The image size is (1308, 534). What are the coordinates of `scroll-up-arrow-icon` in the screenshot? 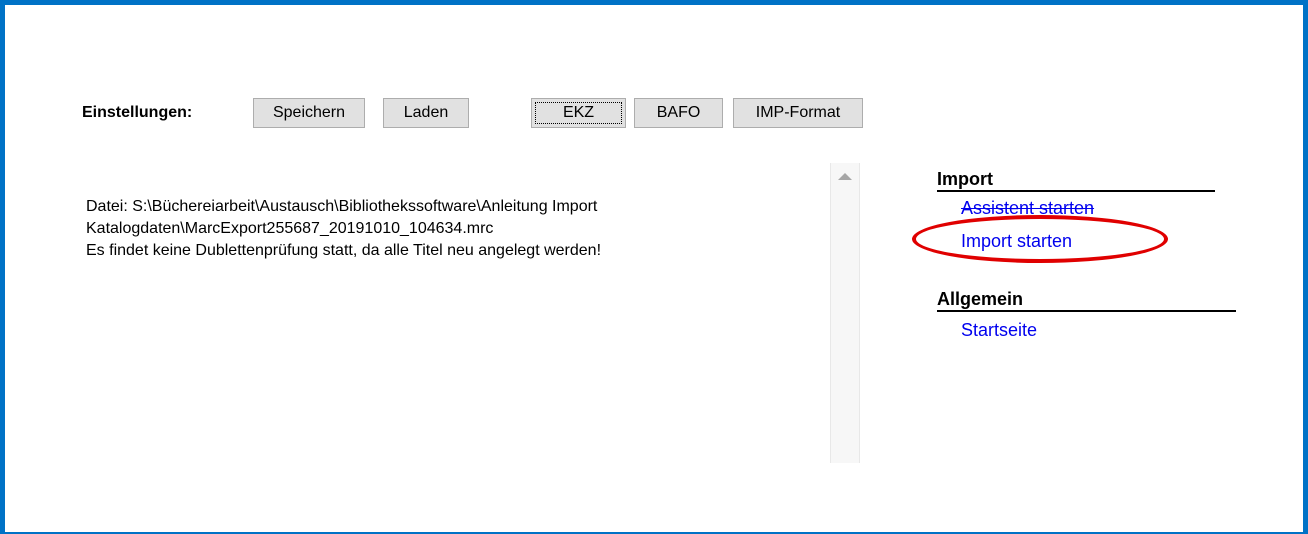 It's located at (845, 176).